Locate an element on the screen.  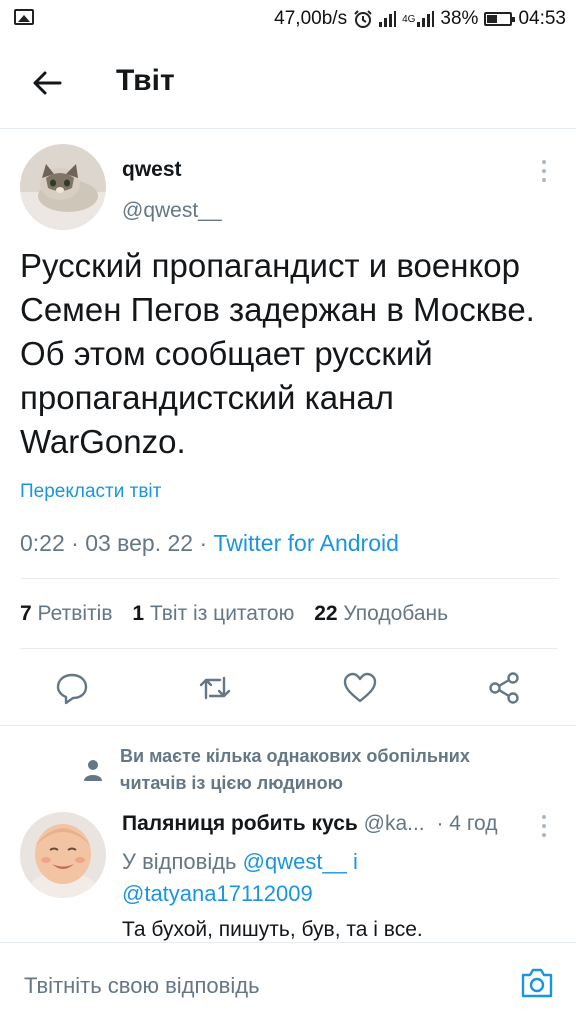
quotes-label: Твіт із цитатою is located at coordinates (222, 613).